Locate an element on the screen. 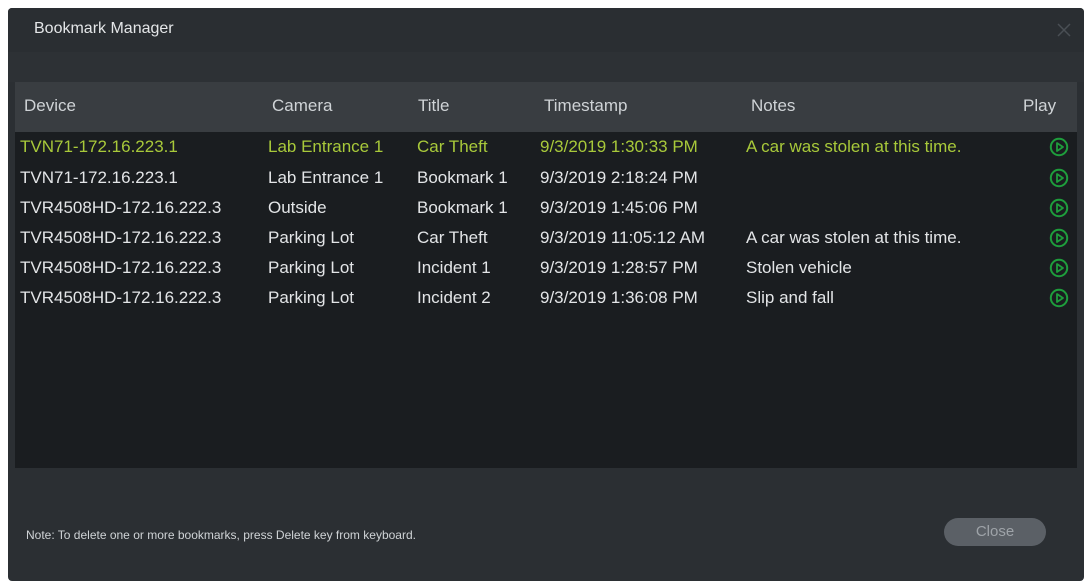 The width and height of the screenshot is (1085, 584). close-button: Close is located at coordinates (995, 532).